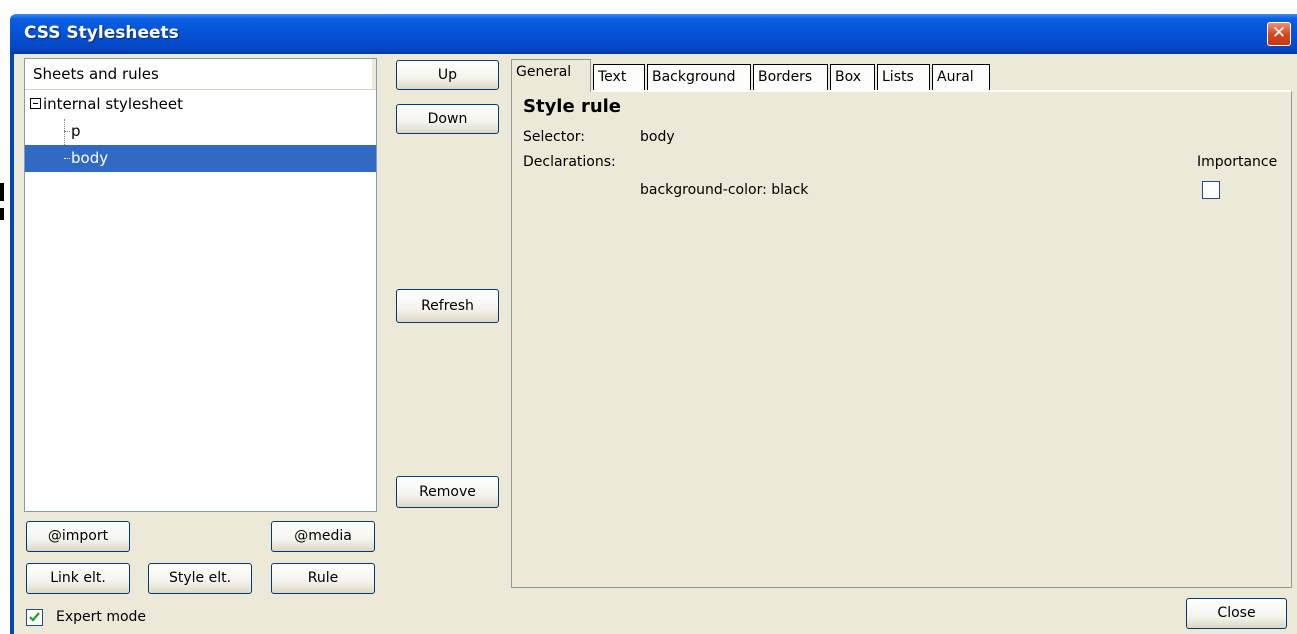  What do you see at coordinates (200, 104) in the screenshot?
I see `tree-item-internal-stylesheet: internal stylesheet` at bounding box center [200, 104].